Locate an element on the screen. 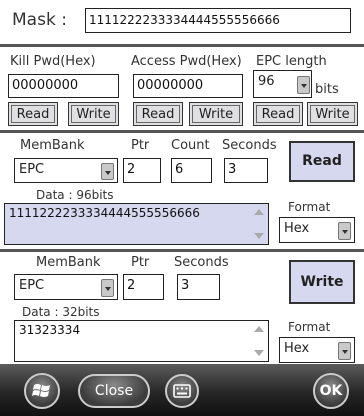 The image size is (364, 416). read-ptr-input: 2 is located at coordinates (142, 170).